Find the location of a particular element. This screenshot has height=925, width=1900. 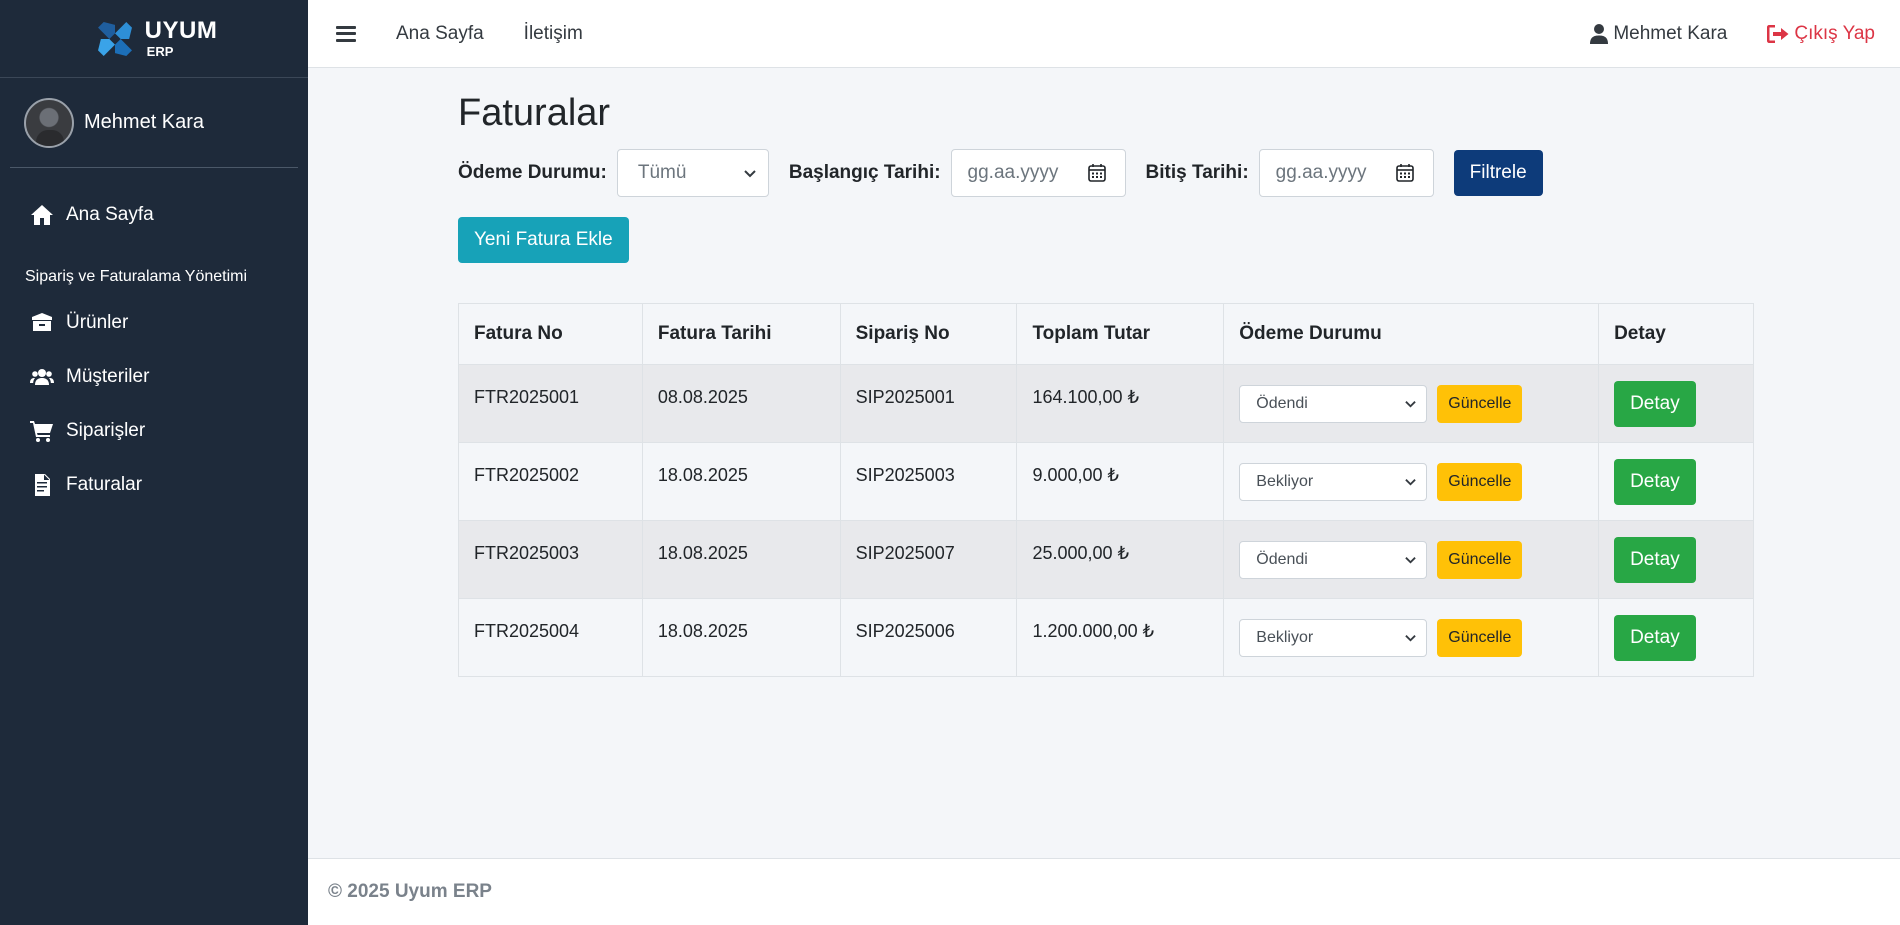

sidebar-item-products: Ürünler is located at coordinates (154, 323).